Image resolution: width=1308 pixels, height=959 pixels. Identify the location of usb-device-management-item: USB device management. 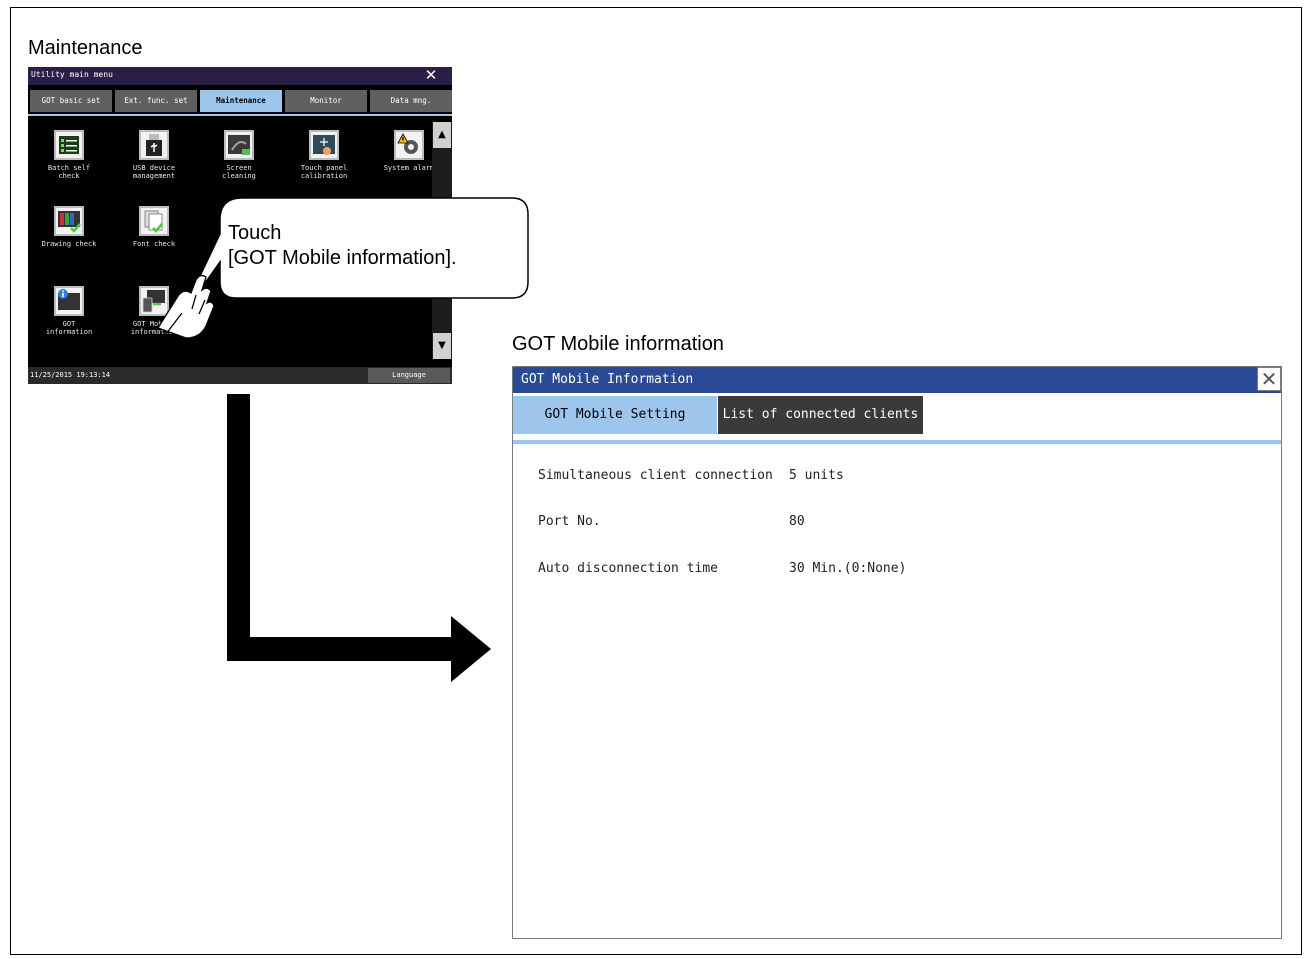
(154, 155).